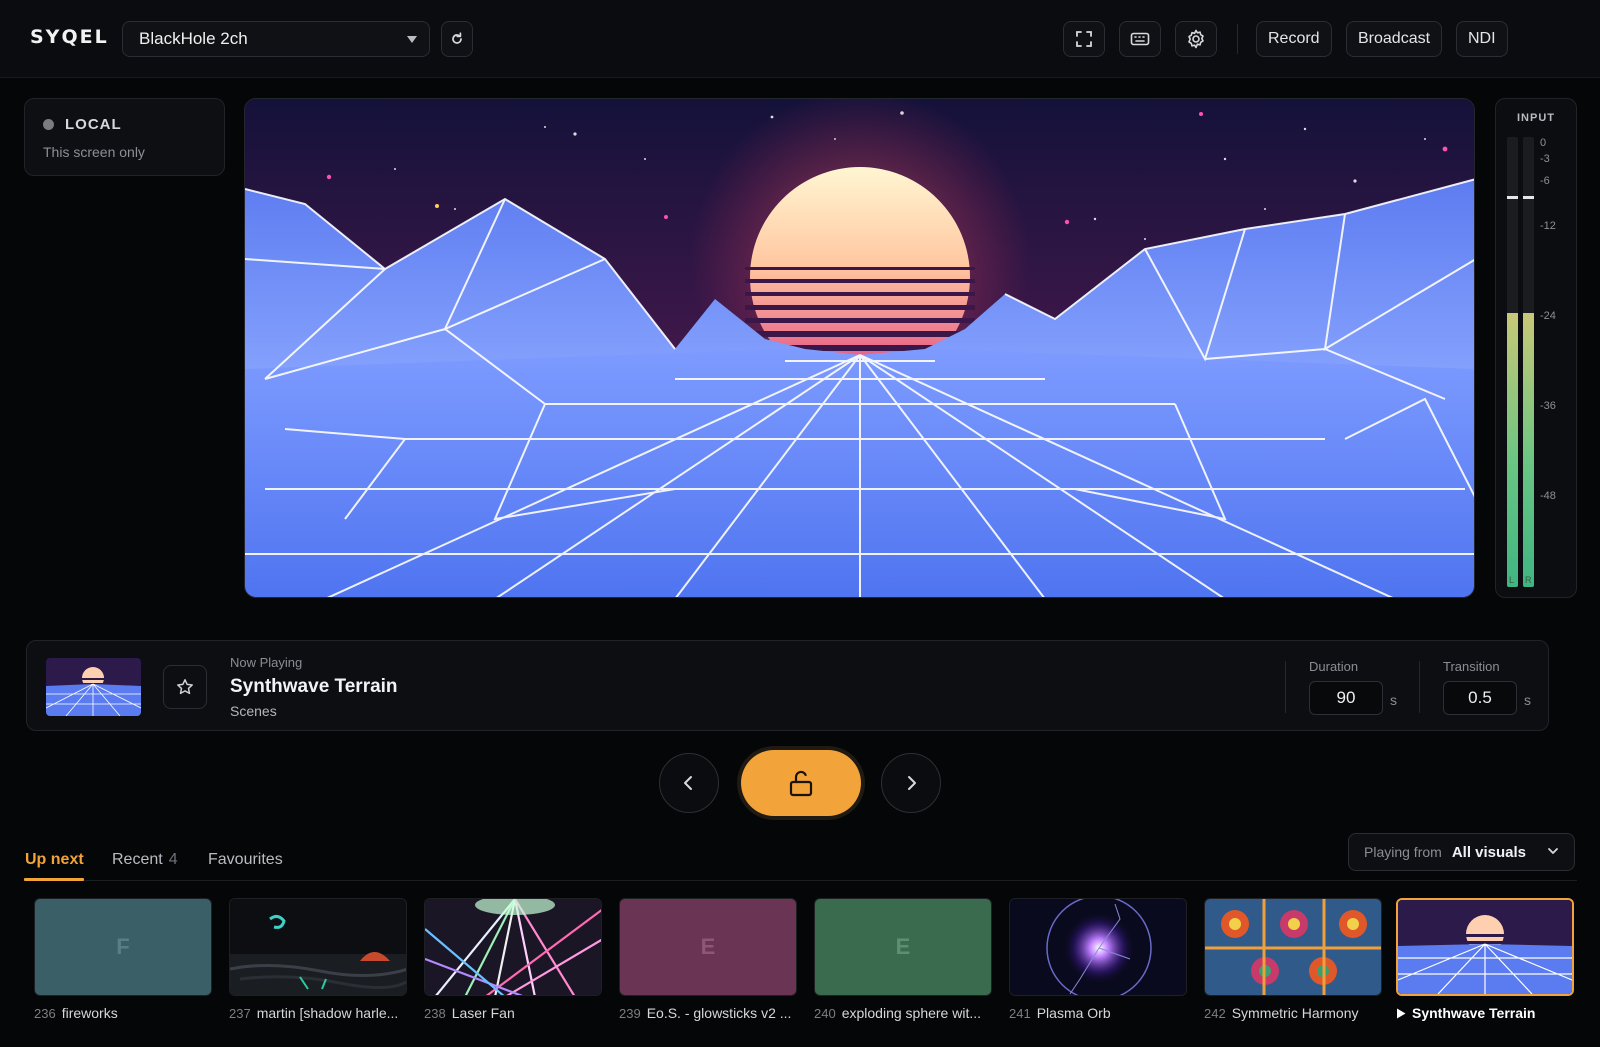 This screenshot has height=1047, width=1600. Describe the element at coordinates (1474, 1013) in the screenshot. I see `queue-name: Synthwave Terrain` at that location.